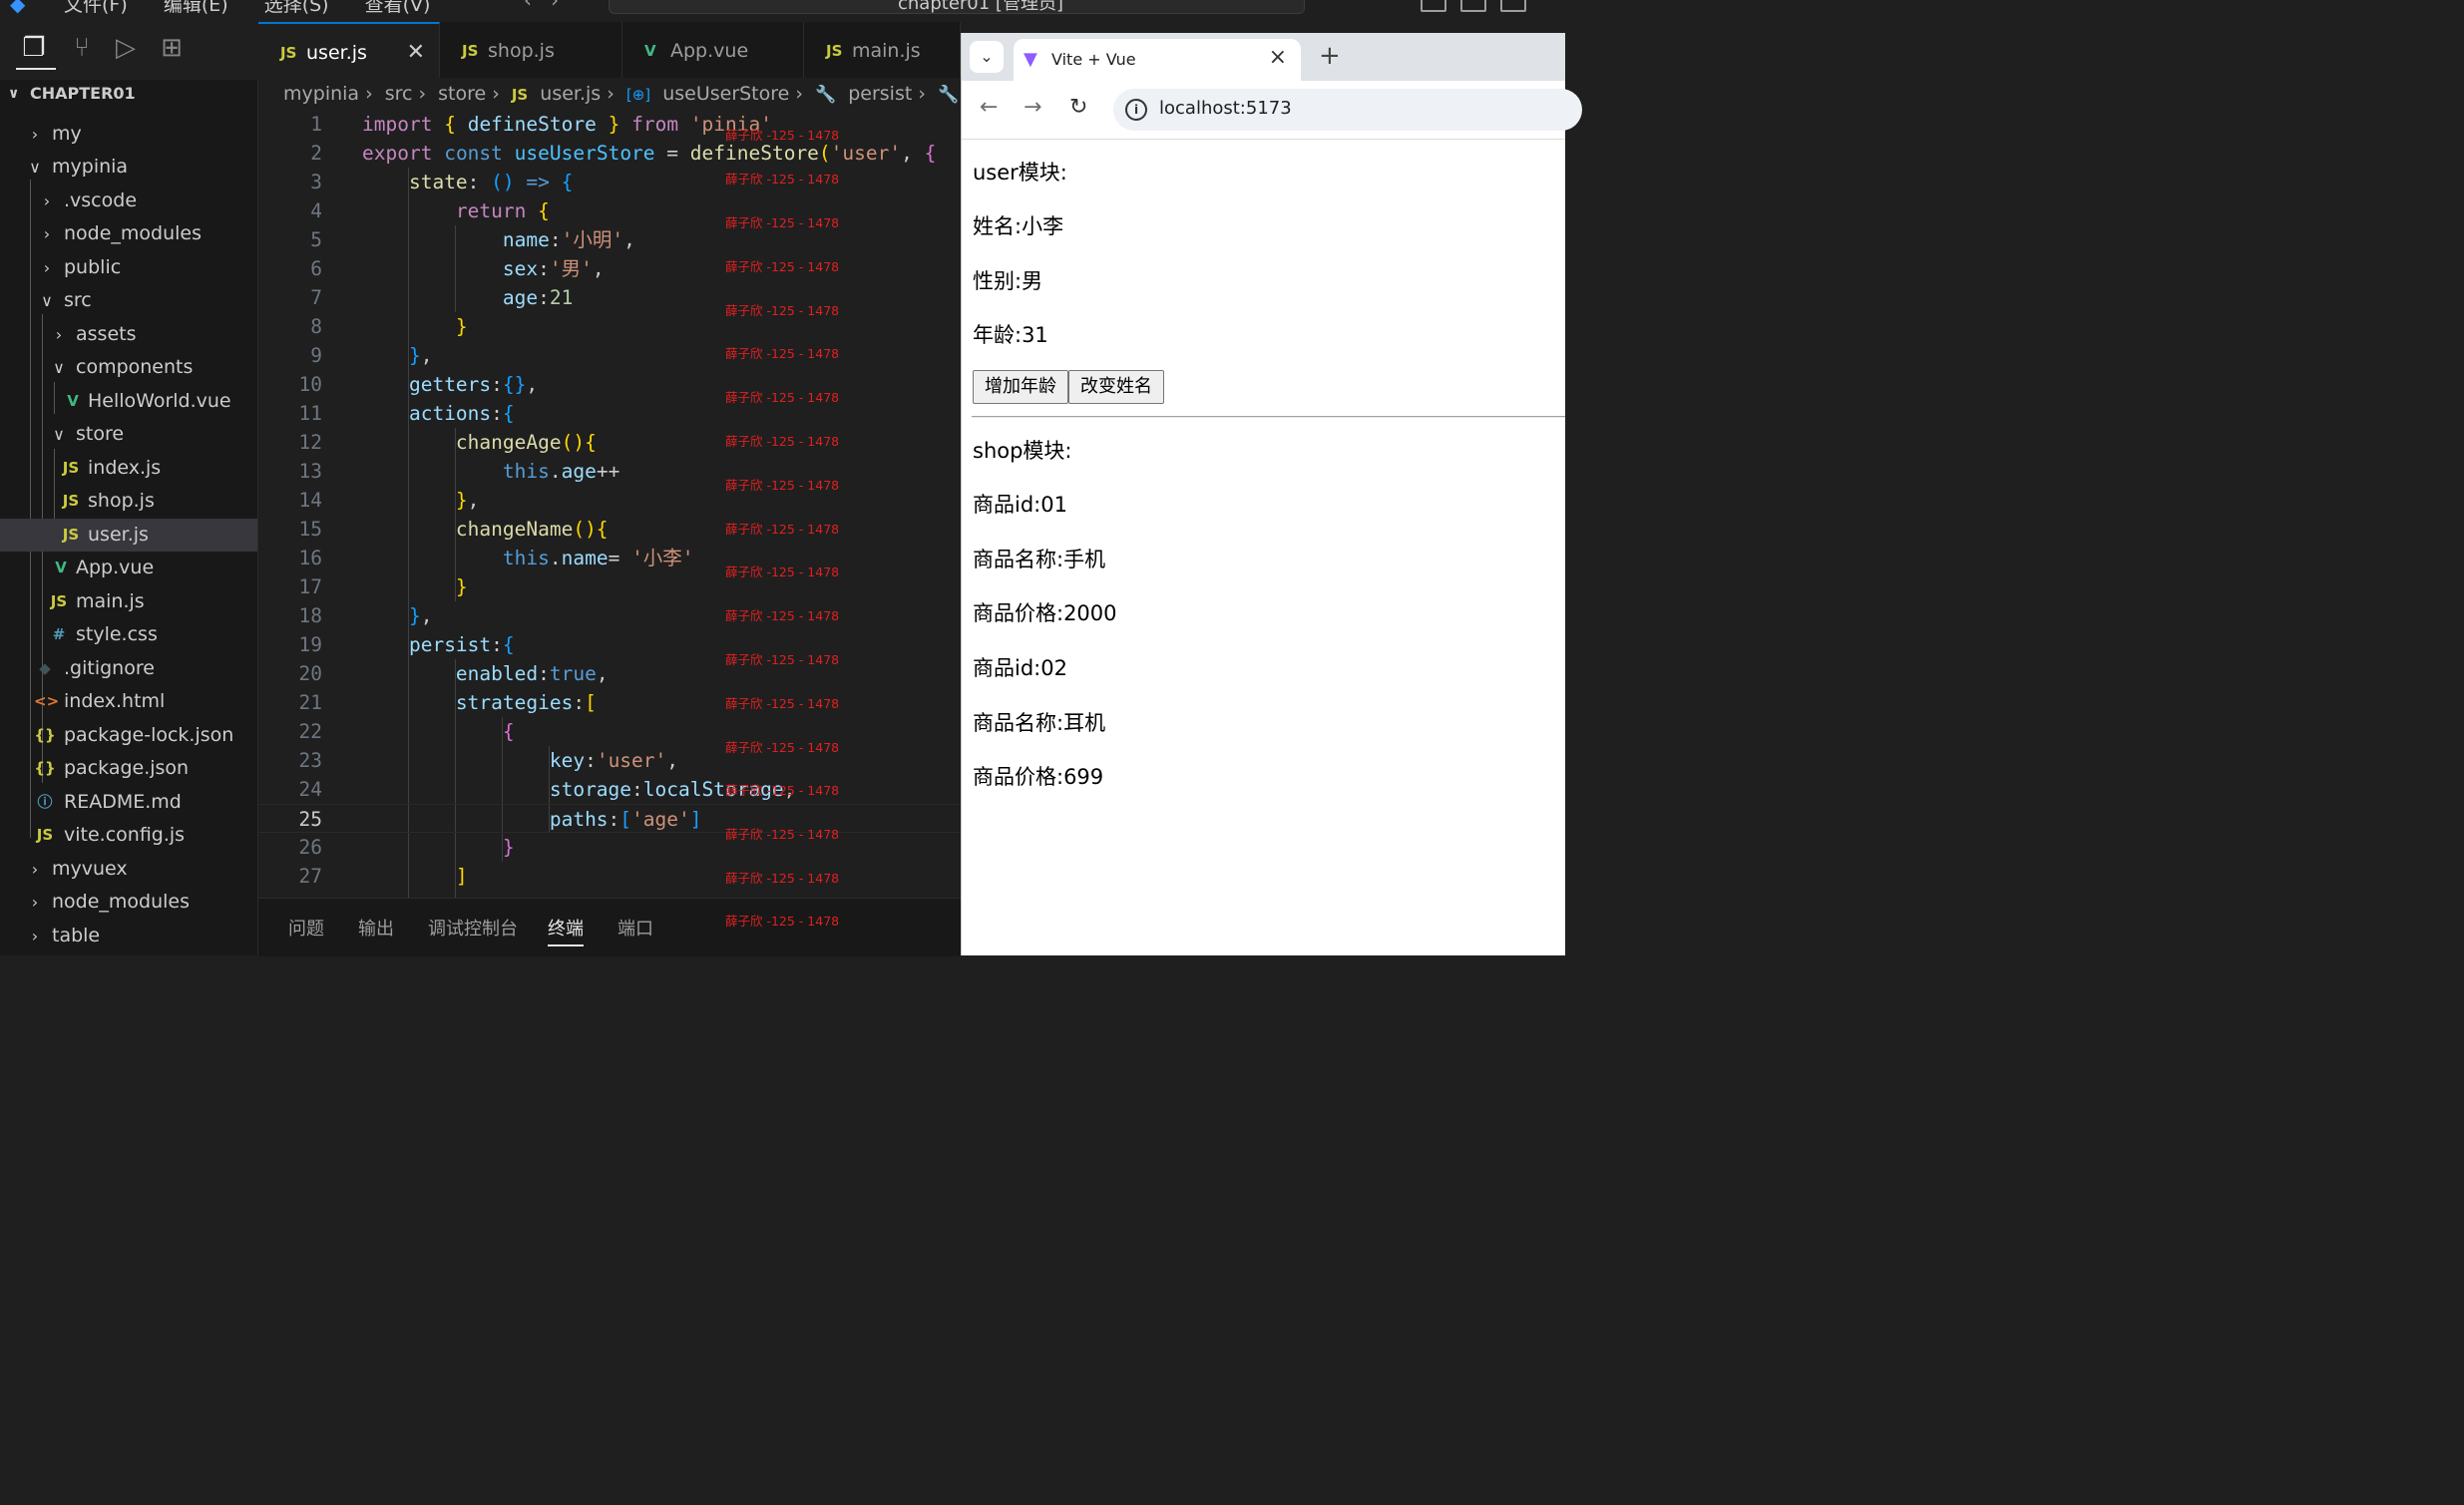 The image size is (2464, 1505). Describe the element at coordinates (389, 500) in the screenshot. I see `code-line: 14 },` at that location.